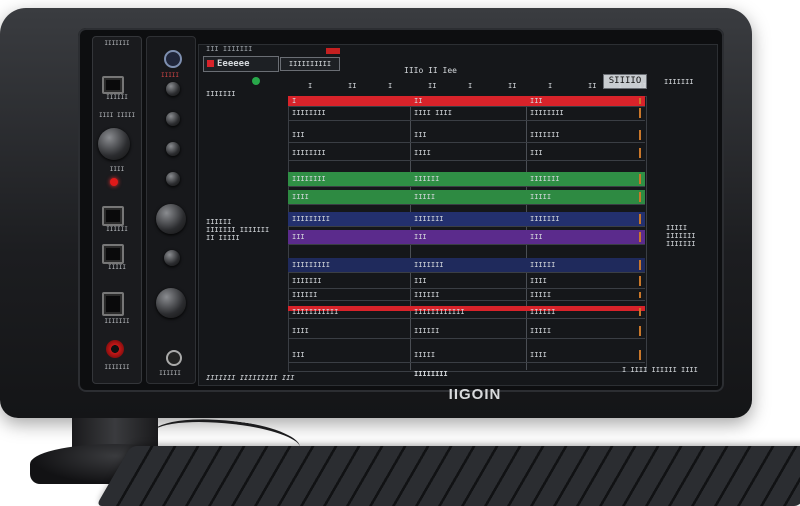  Describe the element at coordinates (310, 64) in the screenshot. I see `tab-2: IIIIIIIIII` at that location.